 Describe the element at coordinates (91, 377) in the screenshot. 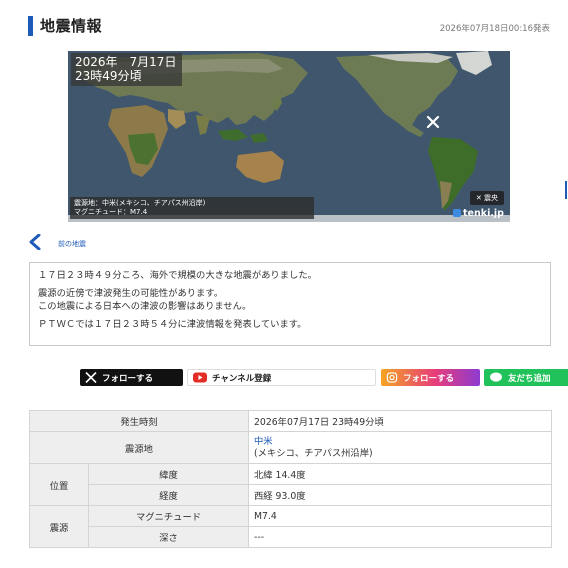

I see `x-logo-icon` at that location.